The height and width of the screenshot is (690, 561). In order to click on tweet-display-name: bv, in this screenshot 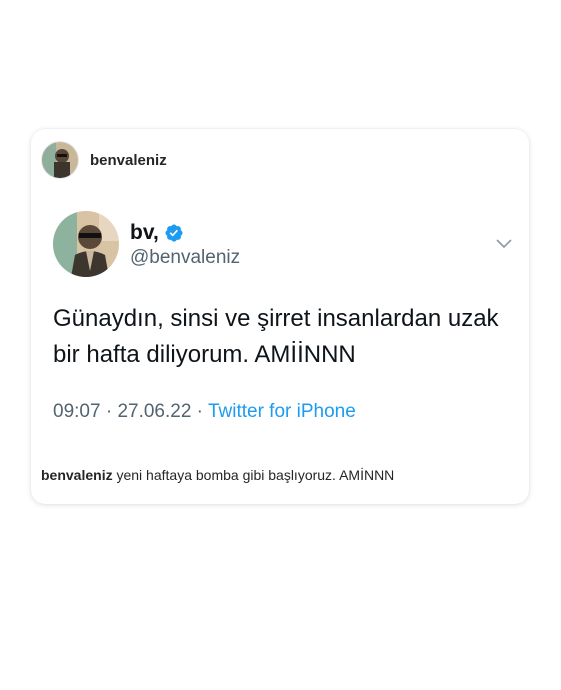, I will do `click(144, 233)`.